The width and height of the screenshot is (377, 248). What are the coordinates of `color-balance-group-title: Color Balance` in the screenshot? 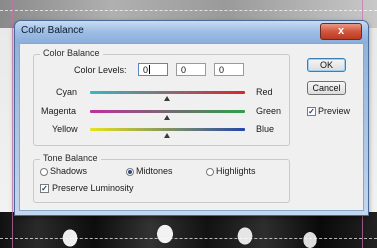 It's located at (71, 53).